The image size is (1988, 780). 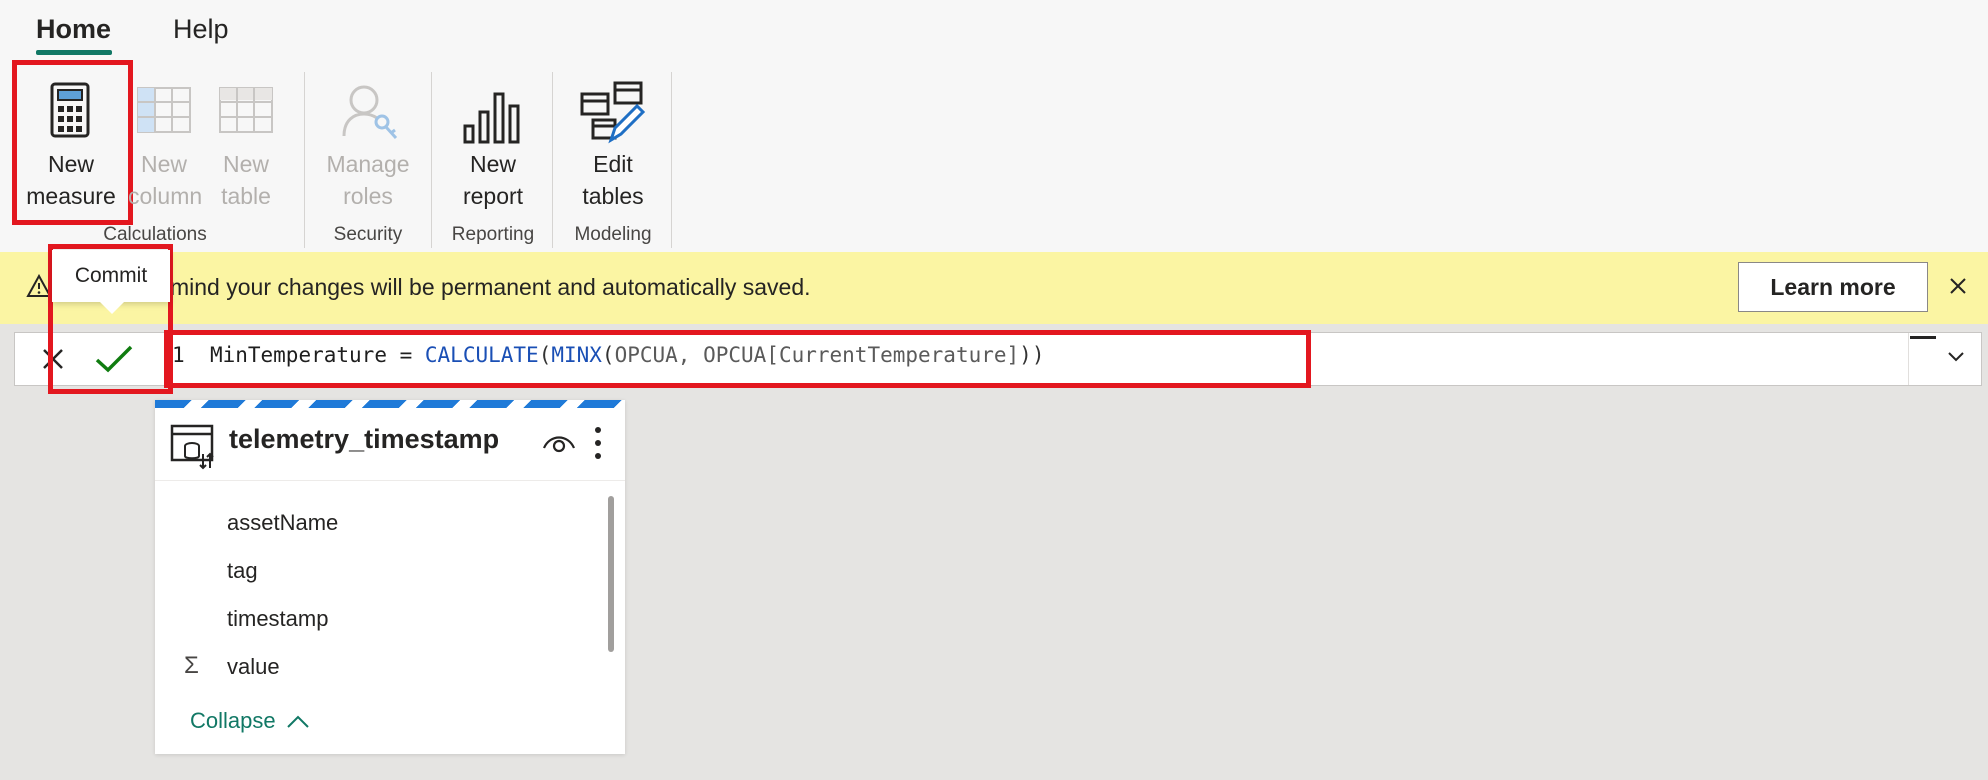 I want to click on field-item: assetName, so click(x=282, y=523).